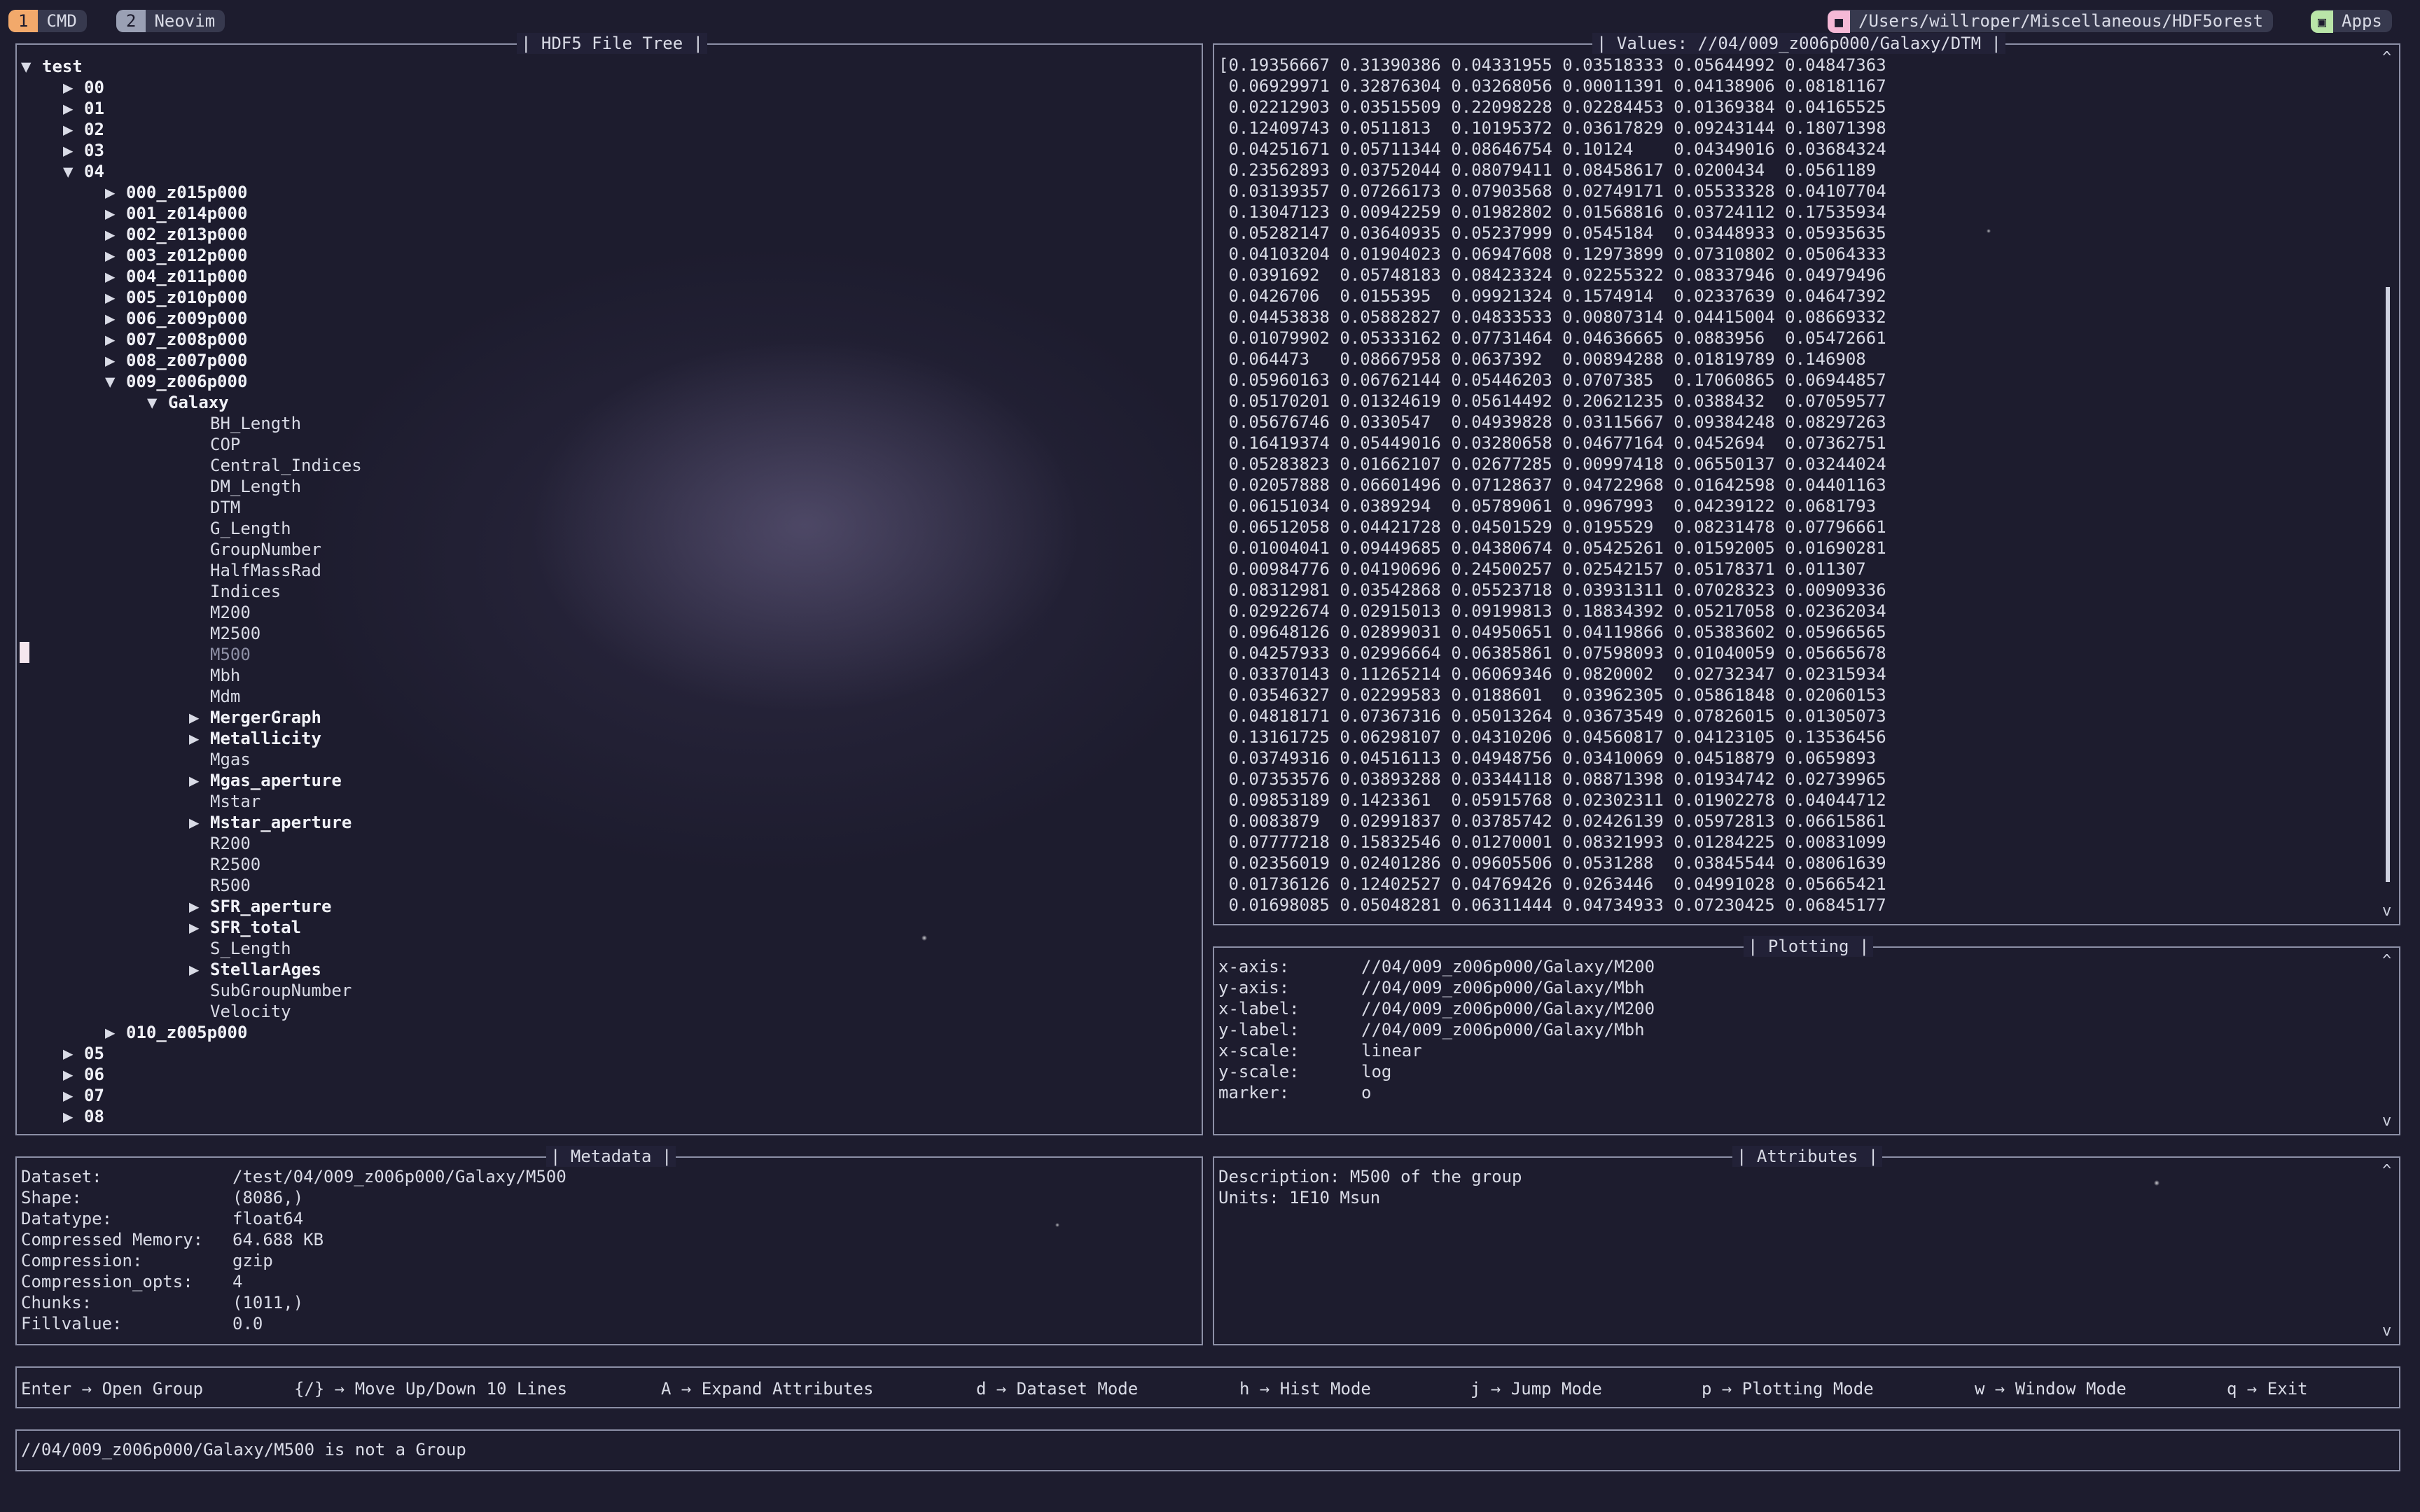 The image size is (2420, 1512). What do you see at coordinates (601, 612) in the screenshot?
I see `tree-dataset: M200` at bounding box center [601, 612].